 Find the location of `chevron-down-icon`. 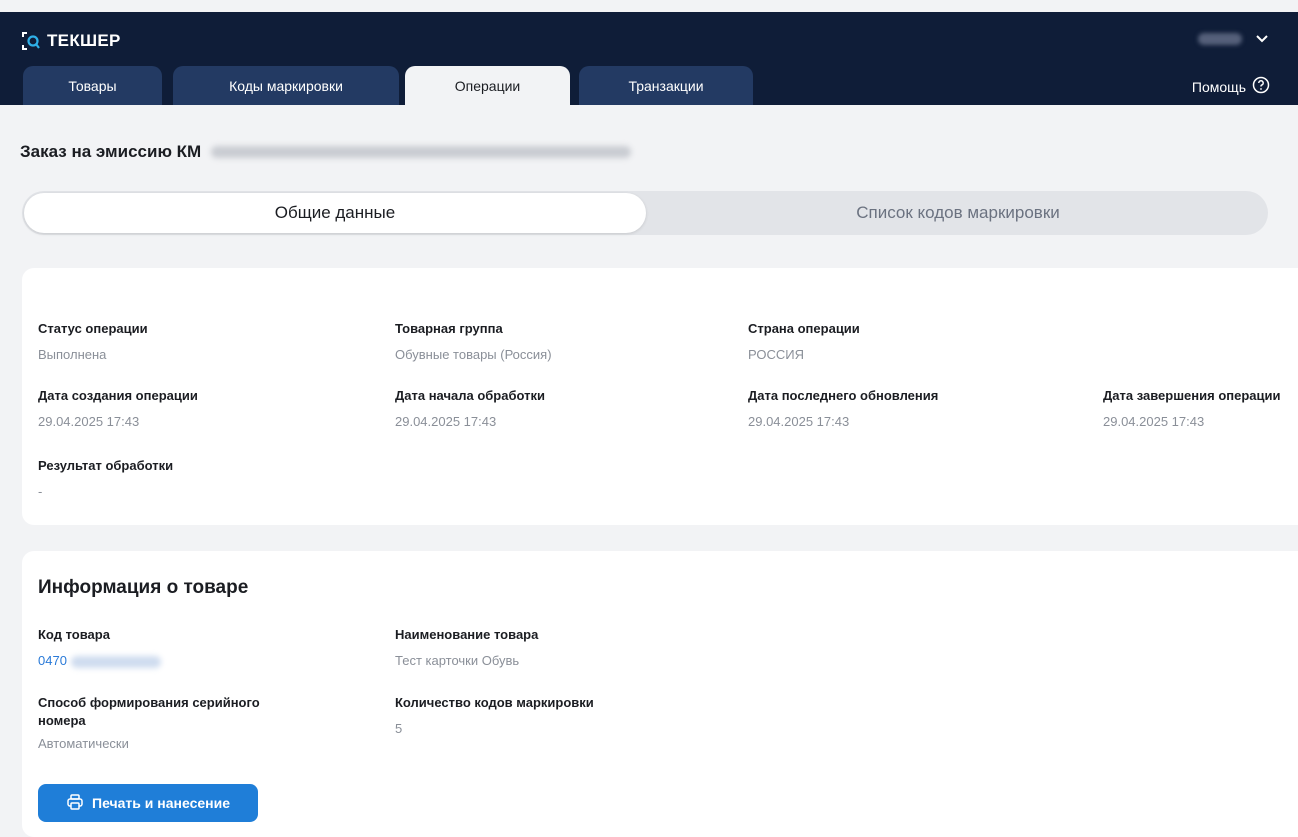

chevron-down-icon is located at coordinates (1262, 39).